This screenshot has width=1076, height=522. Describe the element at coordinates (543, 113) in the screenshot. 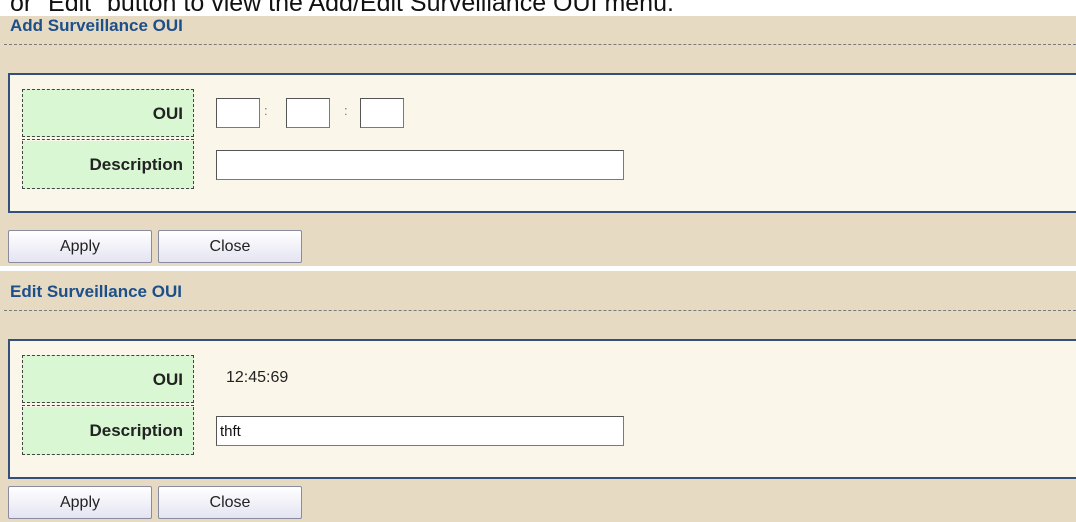

I see `oui-row: OUI : :` at that location.